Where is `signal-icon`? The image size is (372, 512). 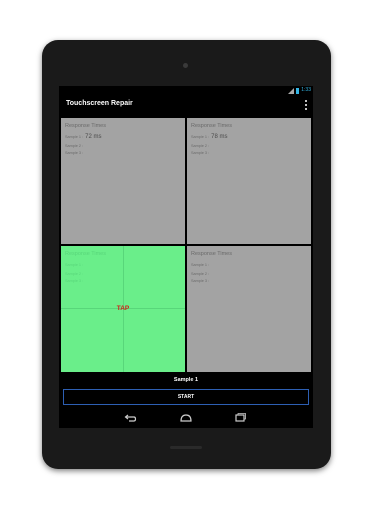
signal-icon is located at coordinates (291, 90).